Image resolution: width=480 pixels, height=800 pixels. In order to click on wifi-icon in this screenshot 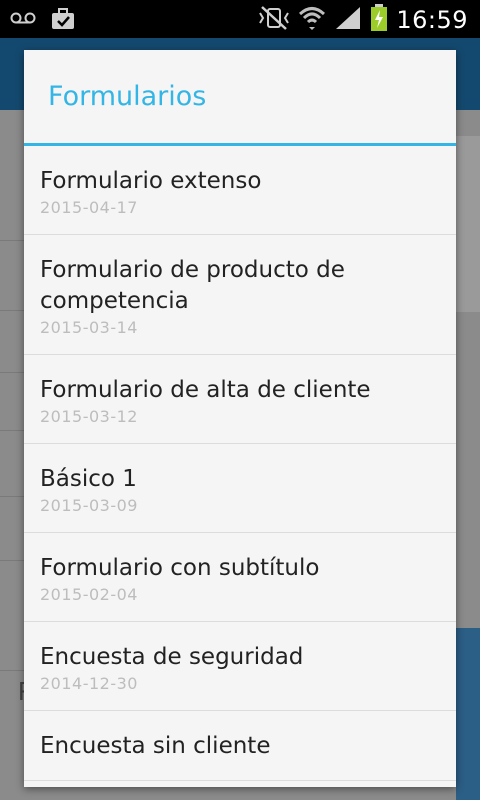, I will do `click(312, 20)`.